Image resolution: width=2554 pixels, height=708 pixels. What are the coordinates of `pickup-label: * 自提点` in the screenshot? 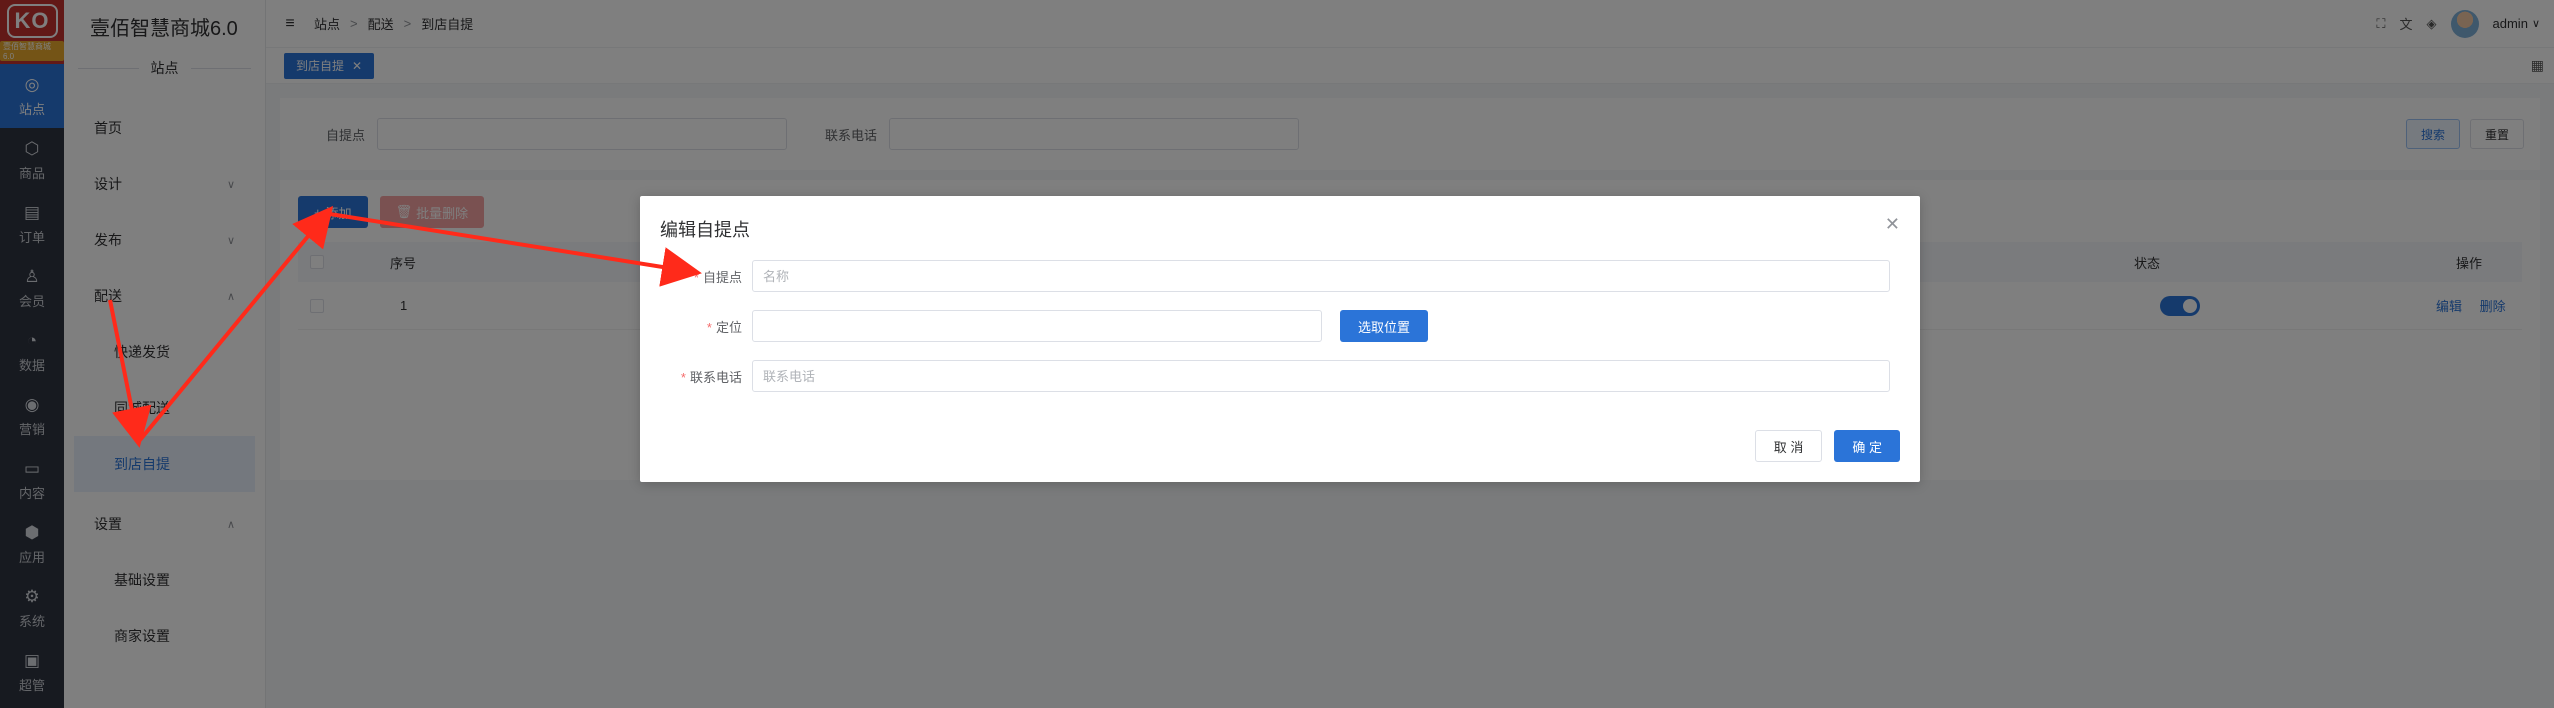 It's located at (717, 277).